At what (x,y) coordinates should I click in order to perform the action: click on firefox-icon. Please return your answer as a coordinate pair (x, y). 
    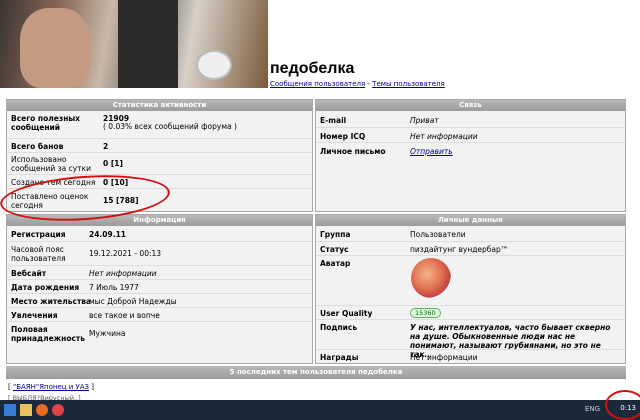
    Looking at the image, I should click on (42, 410).